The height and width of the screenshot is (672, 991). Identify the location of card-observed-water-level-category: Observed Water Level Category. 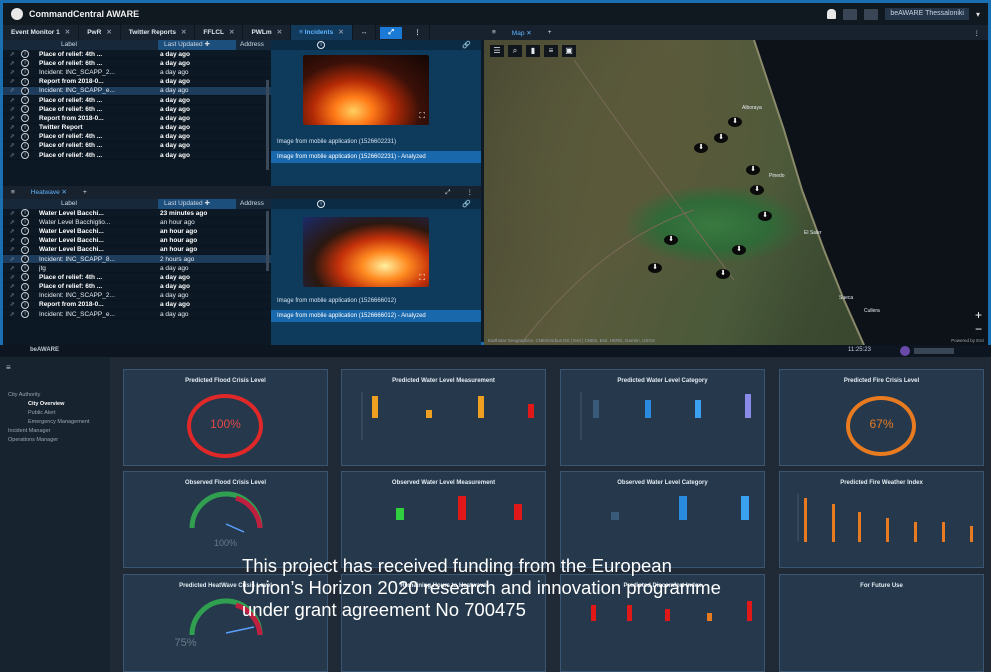
(662, 519).